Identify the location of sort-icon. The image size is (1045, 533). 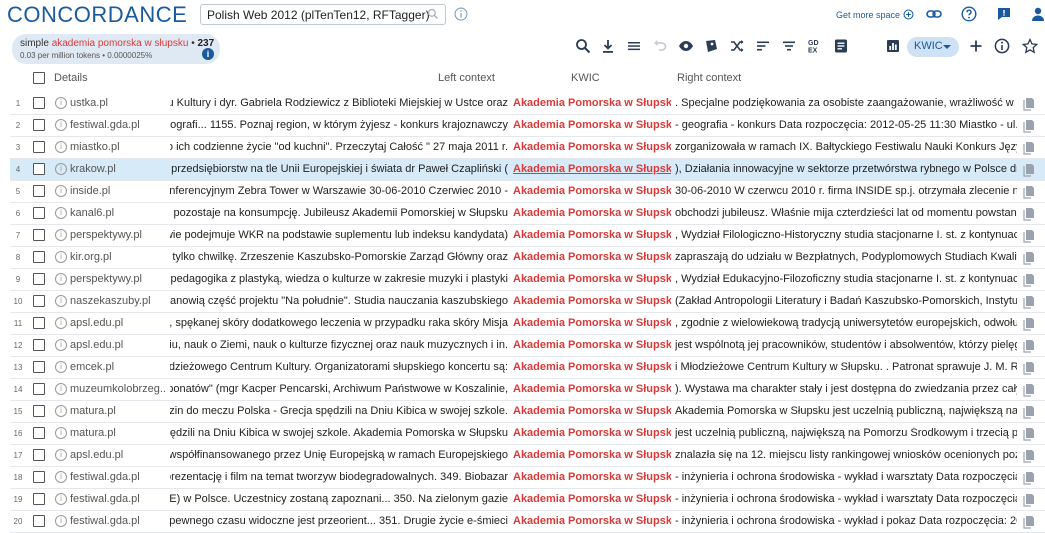
(763, 46).